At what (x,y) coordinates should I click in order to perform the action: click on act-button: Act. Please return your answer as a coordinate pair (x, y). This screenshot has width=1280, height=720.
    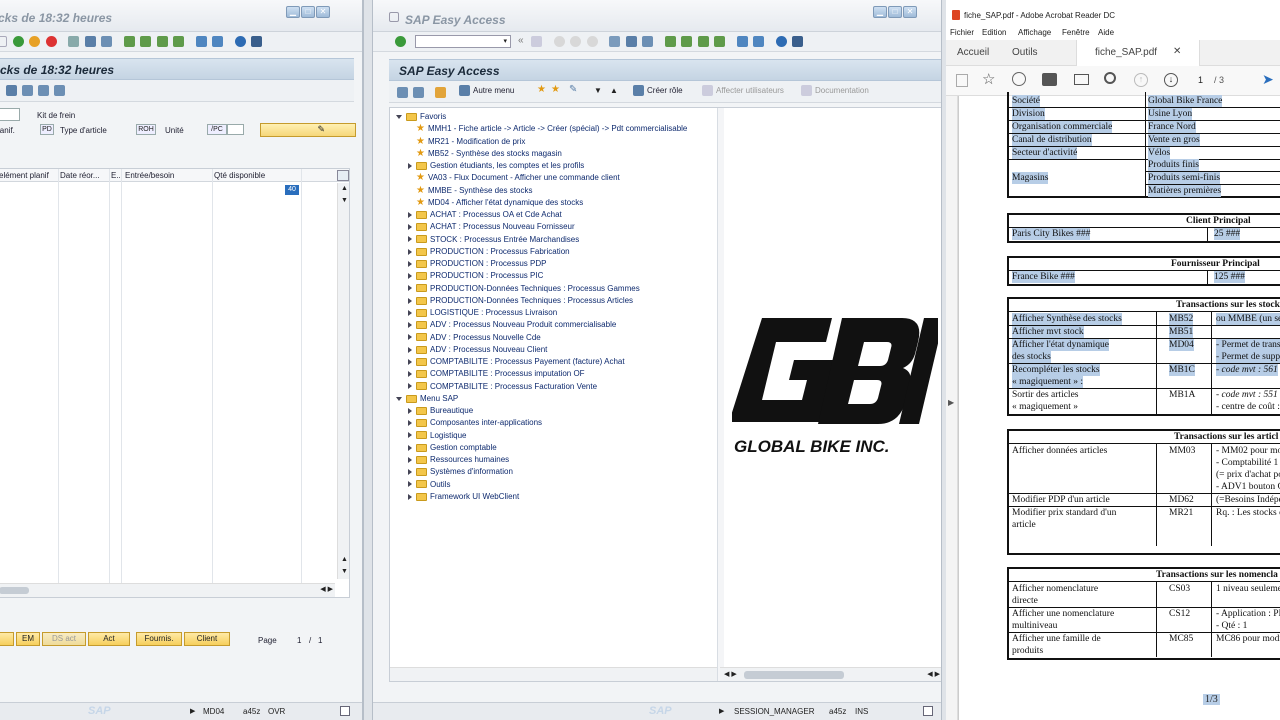
    Looking at the image, I should click on (109, 639).